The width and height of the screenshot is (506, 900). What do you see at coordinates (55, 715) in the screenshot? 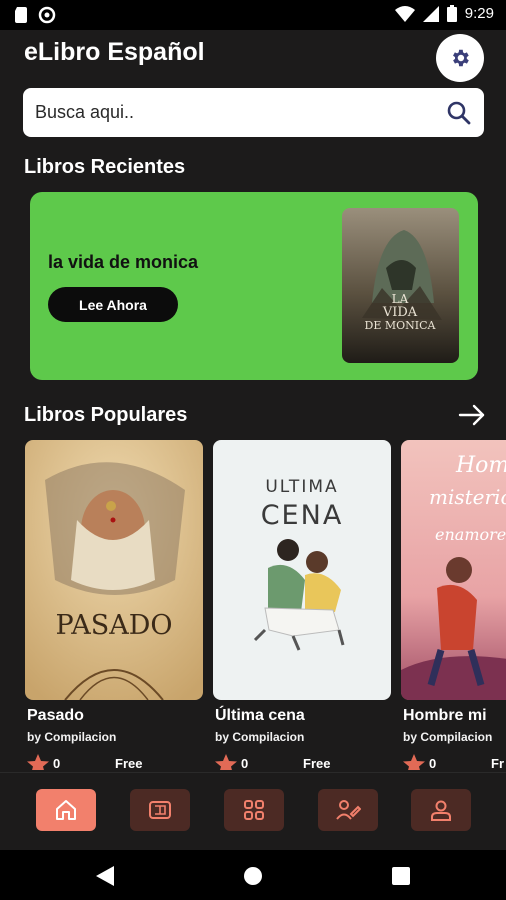
I see `book-title: Pasado` at bounding box center [55, 715].